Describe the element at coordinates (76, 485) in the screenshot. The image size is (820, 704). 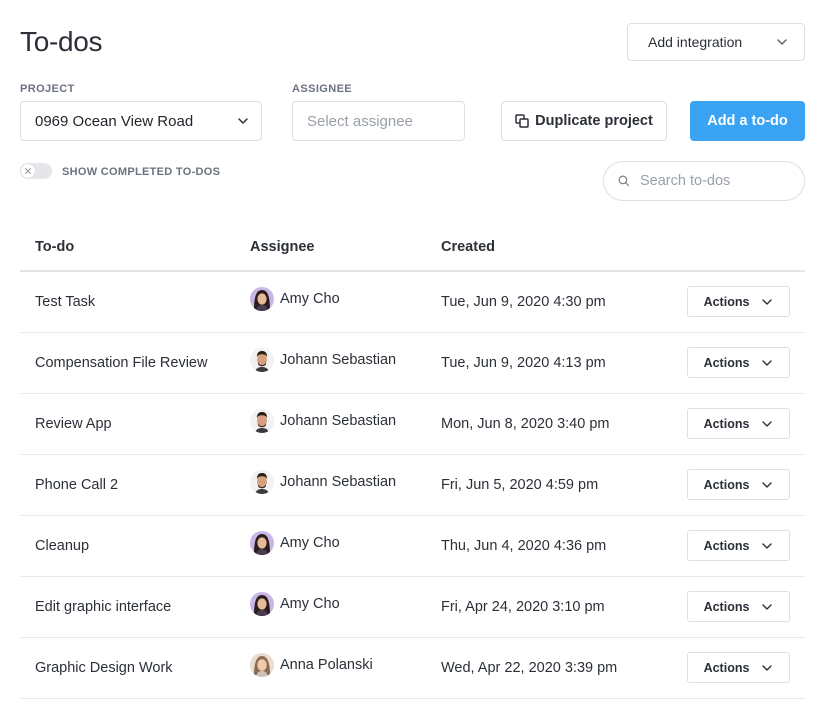
I see `todo-title: Phone Call 2` at that location.